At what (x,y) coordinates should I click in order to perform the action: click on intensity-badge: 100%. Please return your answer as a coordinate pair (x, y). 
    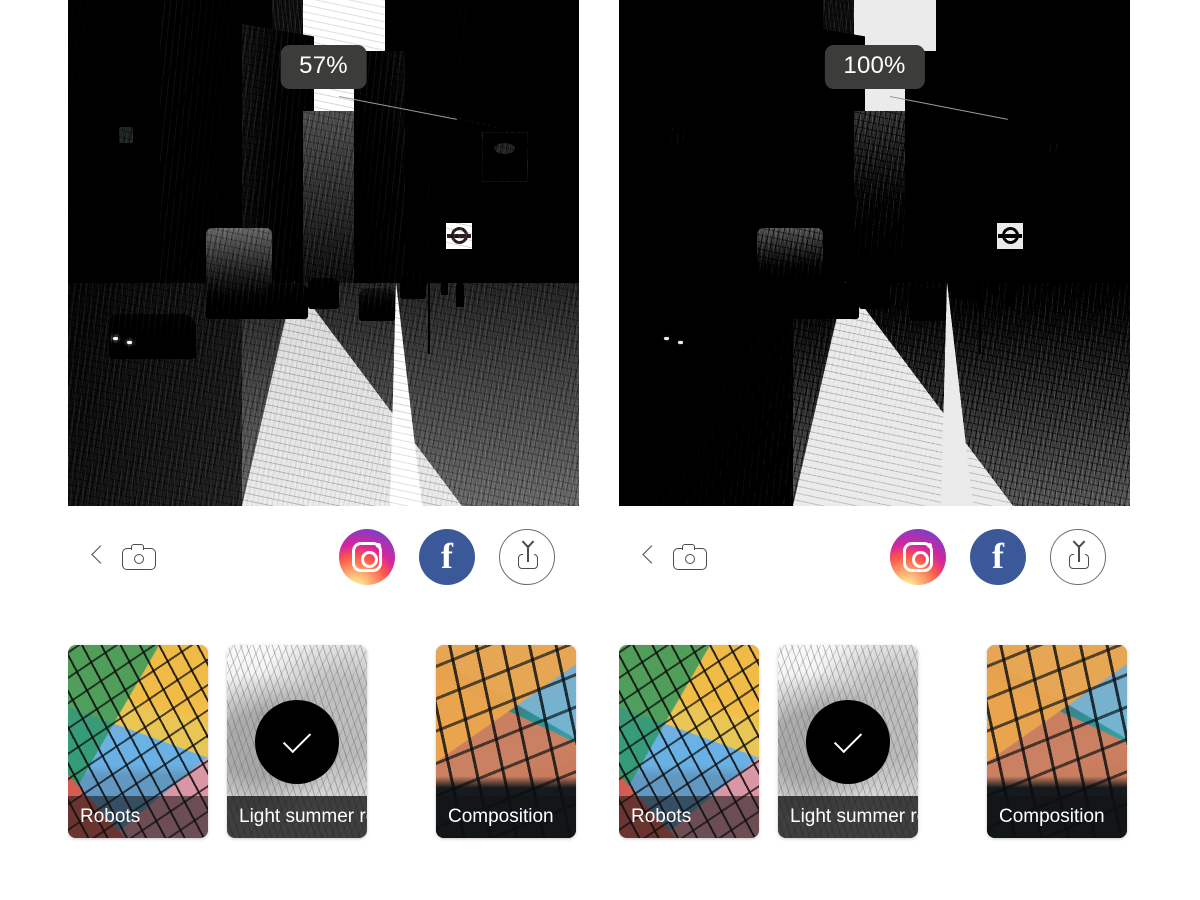
    Looking at the image, I should click on (874, 67).